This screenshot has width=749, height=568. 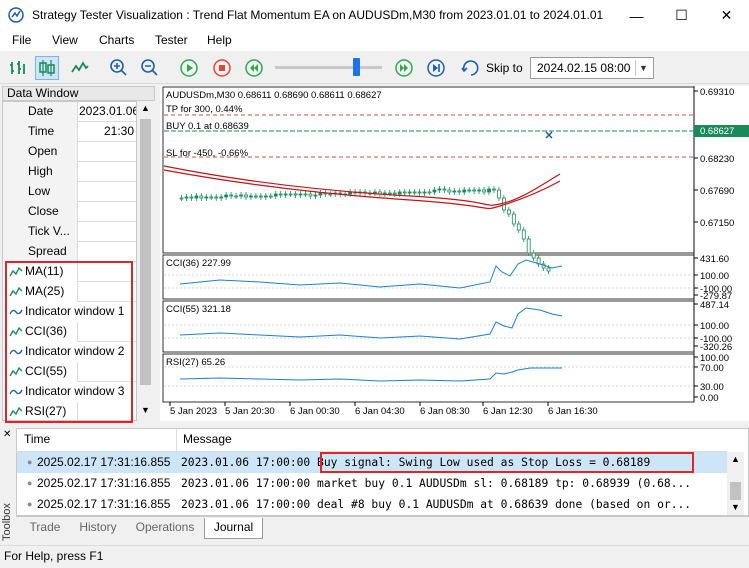 I want to click on data-window-label: Spread, so click(x=40, y=252).